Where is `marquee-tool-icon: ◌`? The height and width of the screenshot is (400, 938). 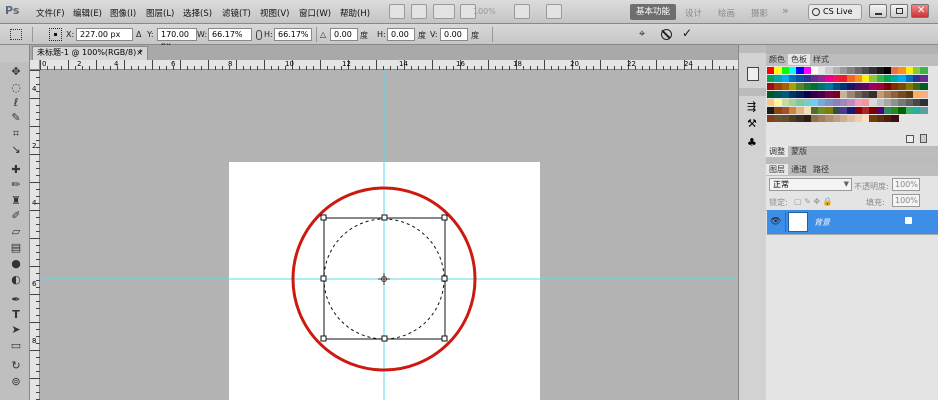
marquee-tool-icon: ◌ is located at coordinates (16, 88).